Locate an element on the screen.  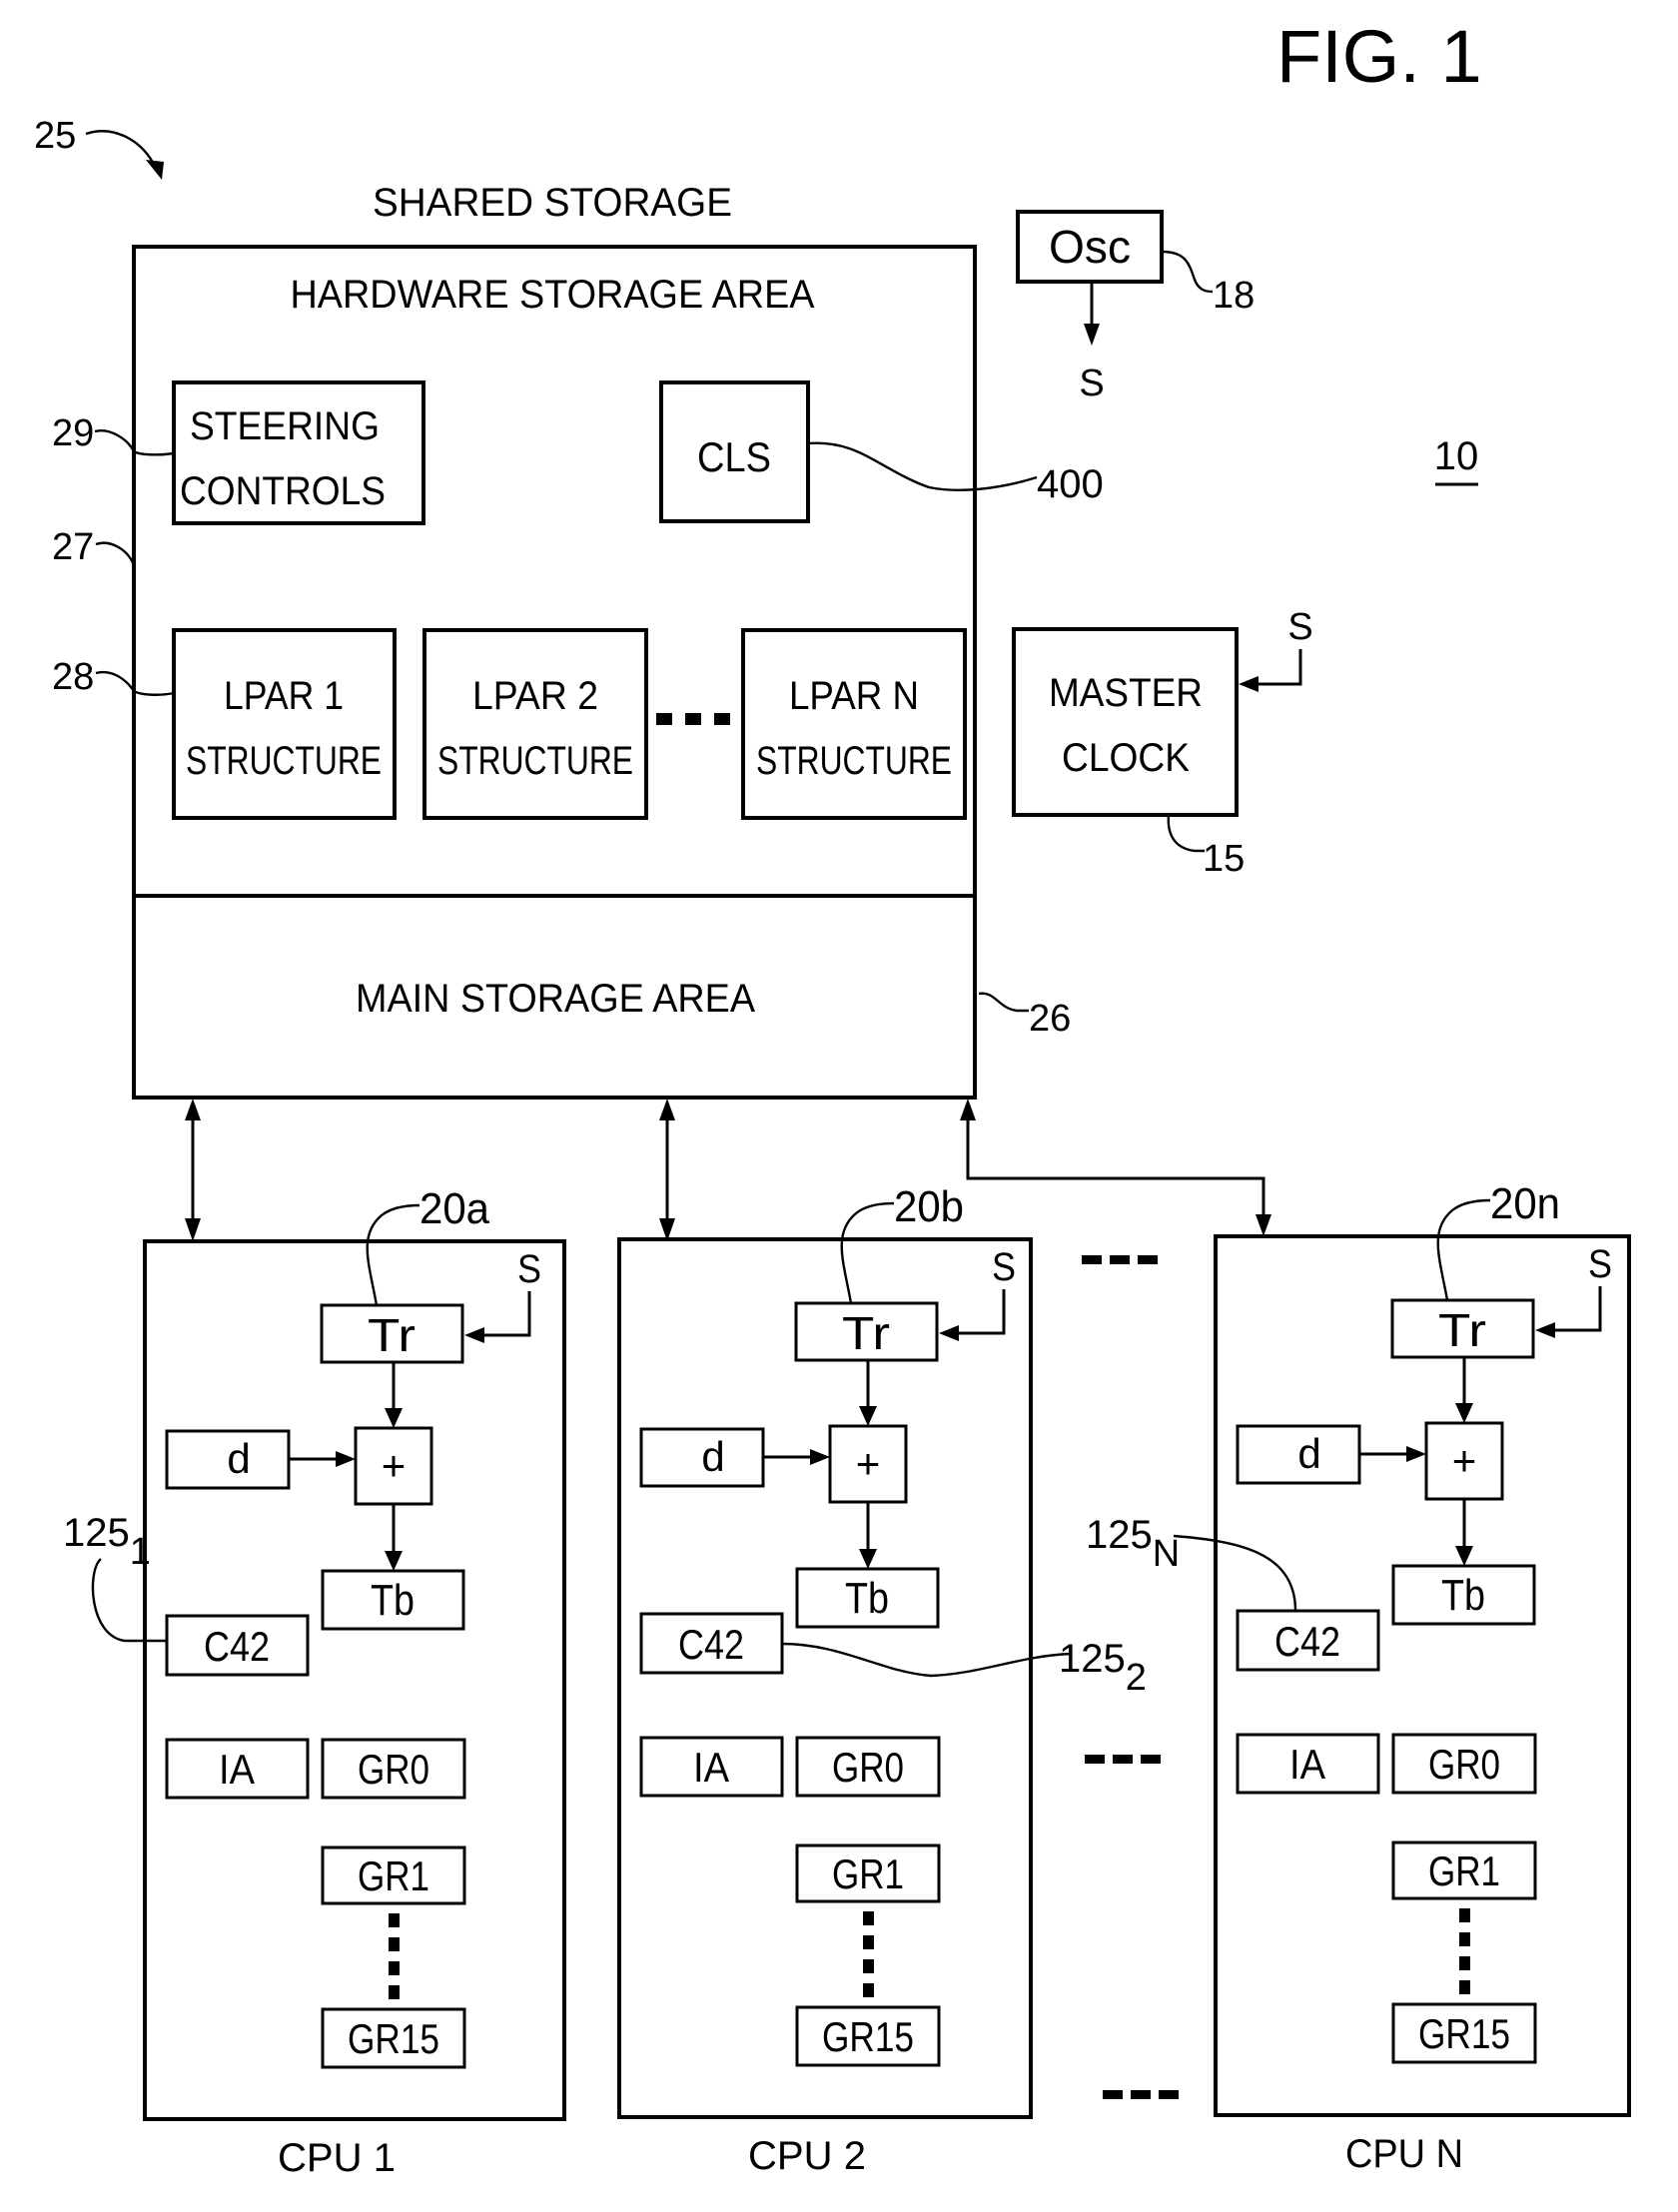
adder-symbol: + is located at coordinates (869, 1463).